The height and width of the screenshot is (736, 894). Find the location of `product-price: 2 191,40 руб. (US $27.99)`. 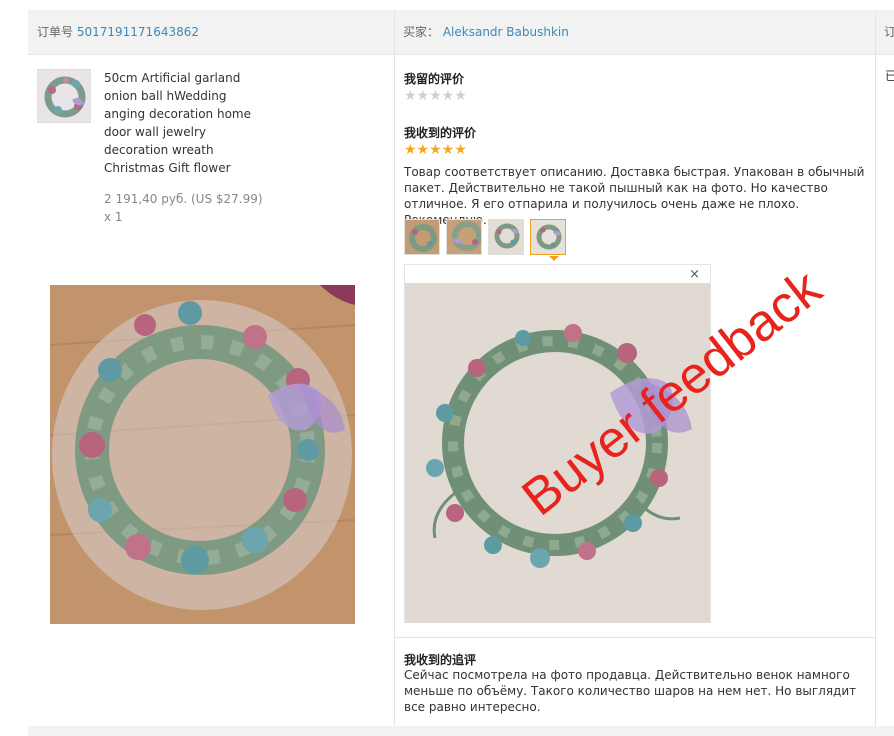

product-price: 2 191,40 руб. (US $27.99) is located at coordinates (183, 199).